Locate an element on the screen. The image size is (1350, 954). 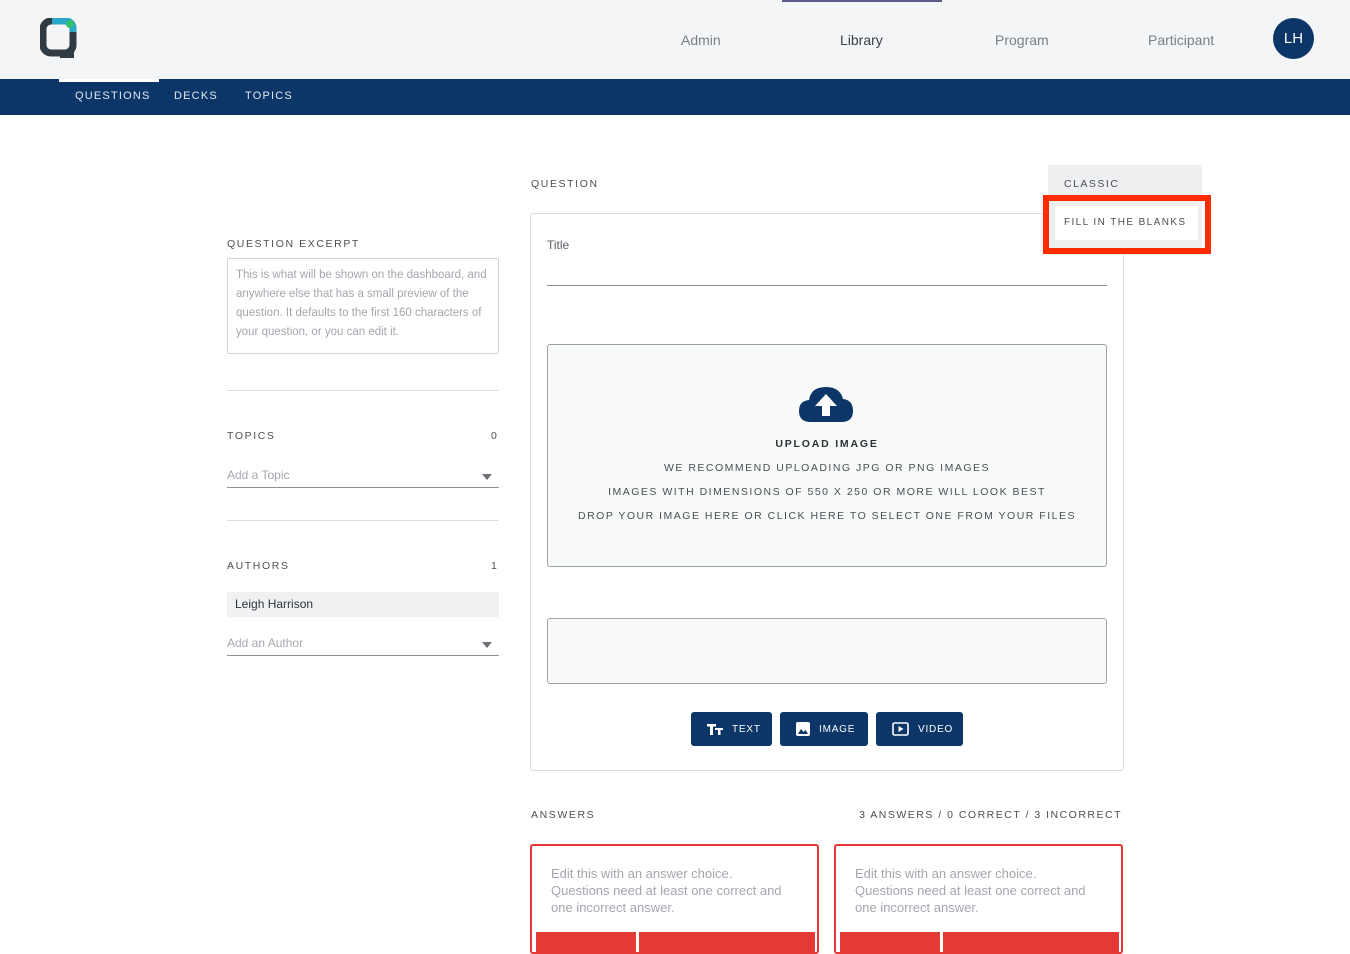
add-image-button: IMAGE is located at coordinates (824, 729).